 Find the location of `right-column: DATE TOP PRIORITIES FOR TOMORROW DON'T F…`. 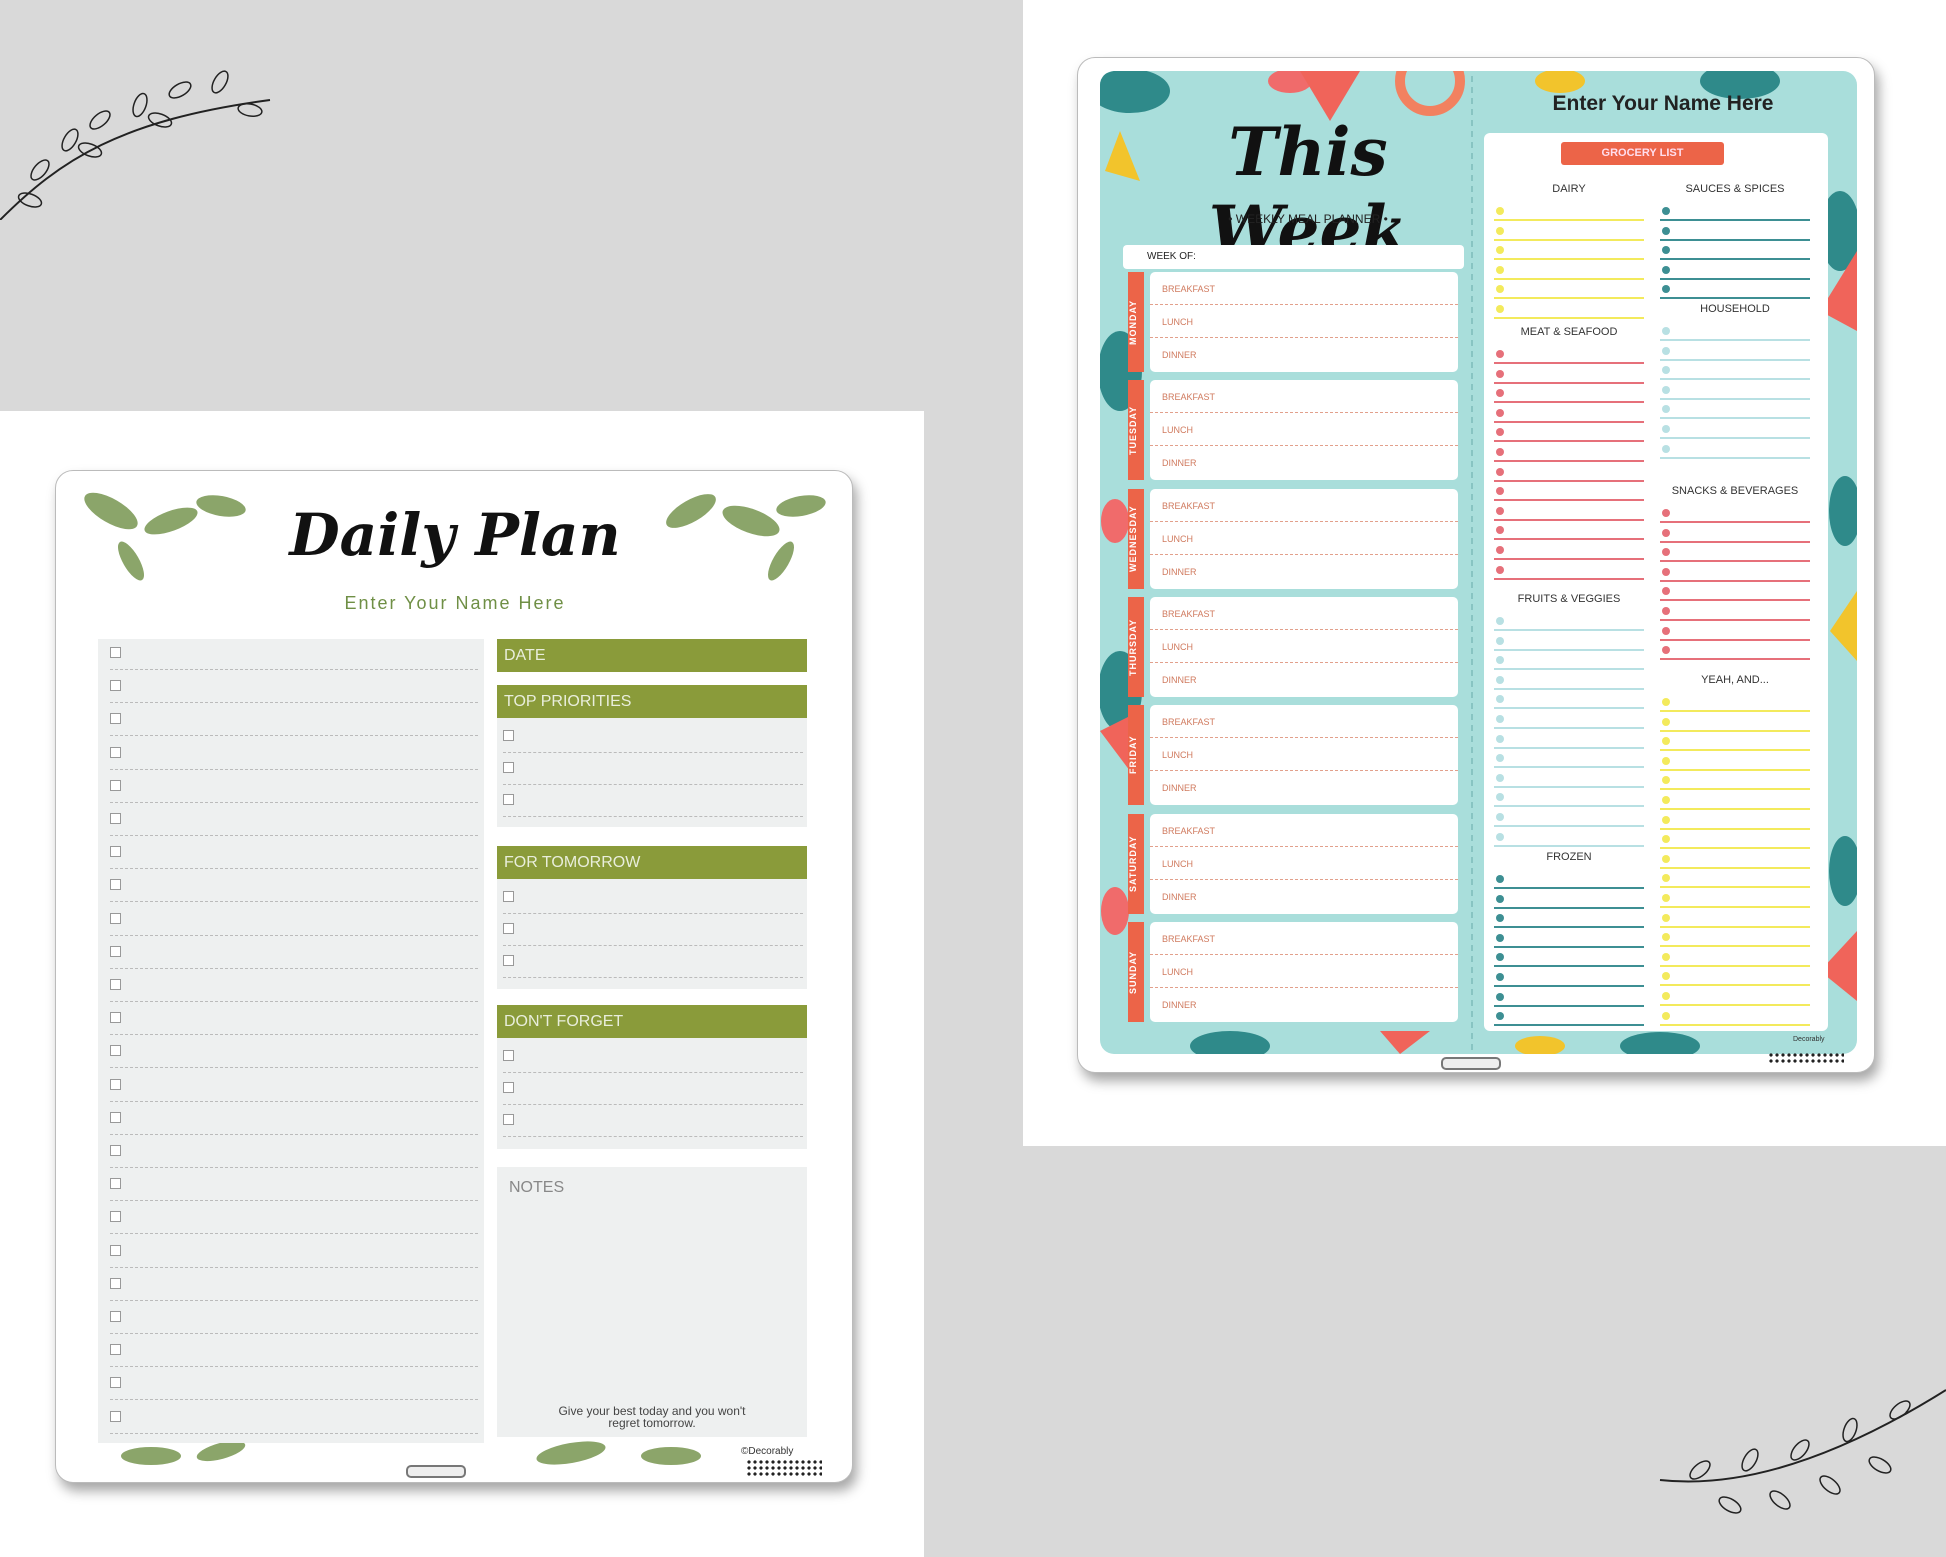

right-column: DATE TOP PRIORITIES FOR TOMORROW DON'T F… is located at coordinates (652, 1041).